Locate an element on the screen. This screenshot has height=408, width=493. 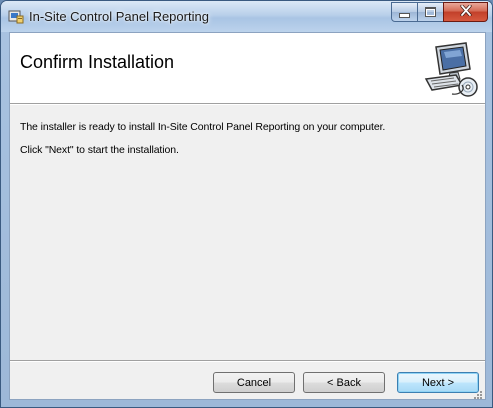
back-button: < Back is located at coordinates (344, 382).